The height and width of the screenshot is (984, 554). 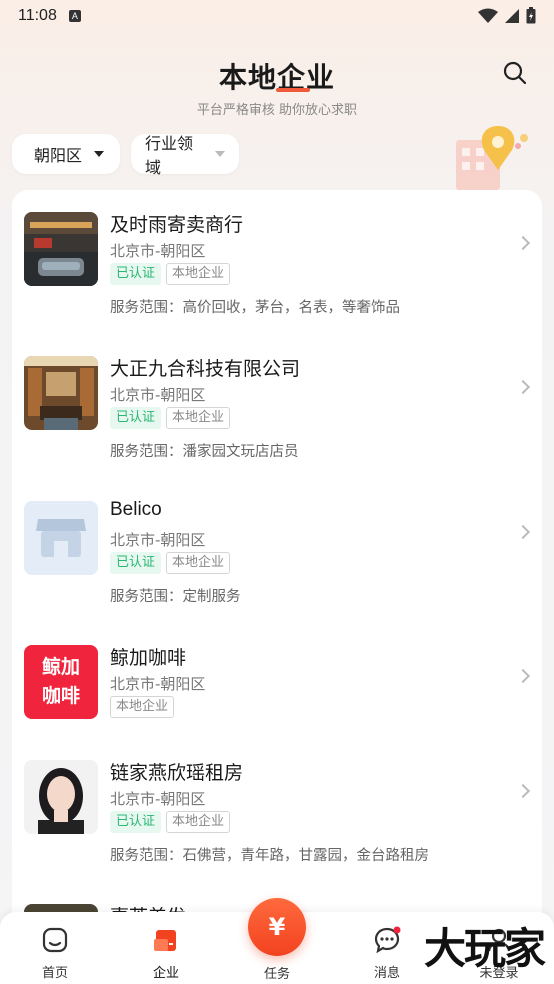 I want to click on watermark-logo: 大玩家, so click(x=484, y=948).